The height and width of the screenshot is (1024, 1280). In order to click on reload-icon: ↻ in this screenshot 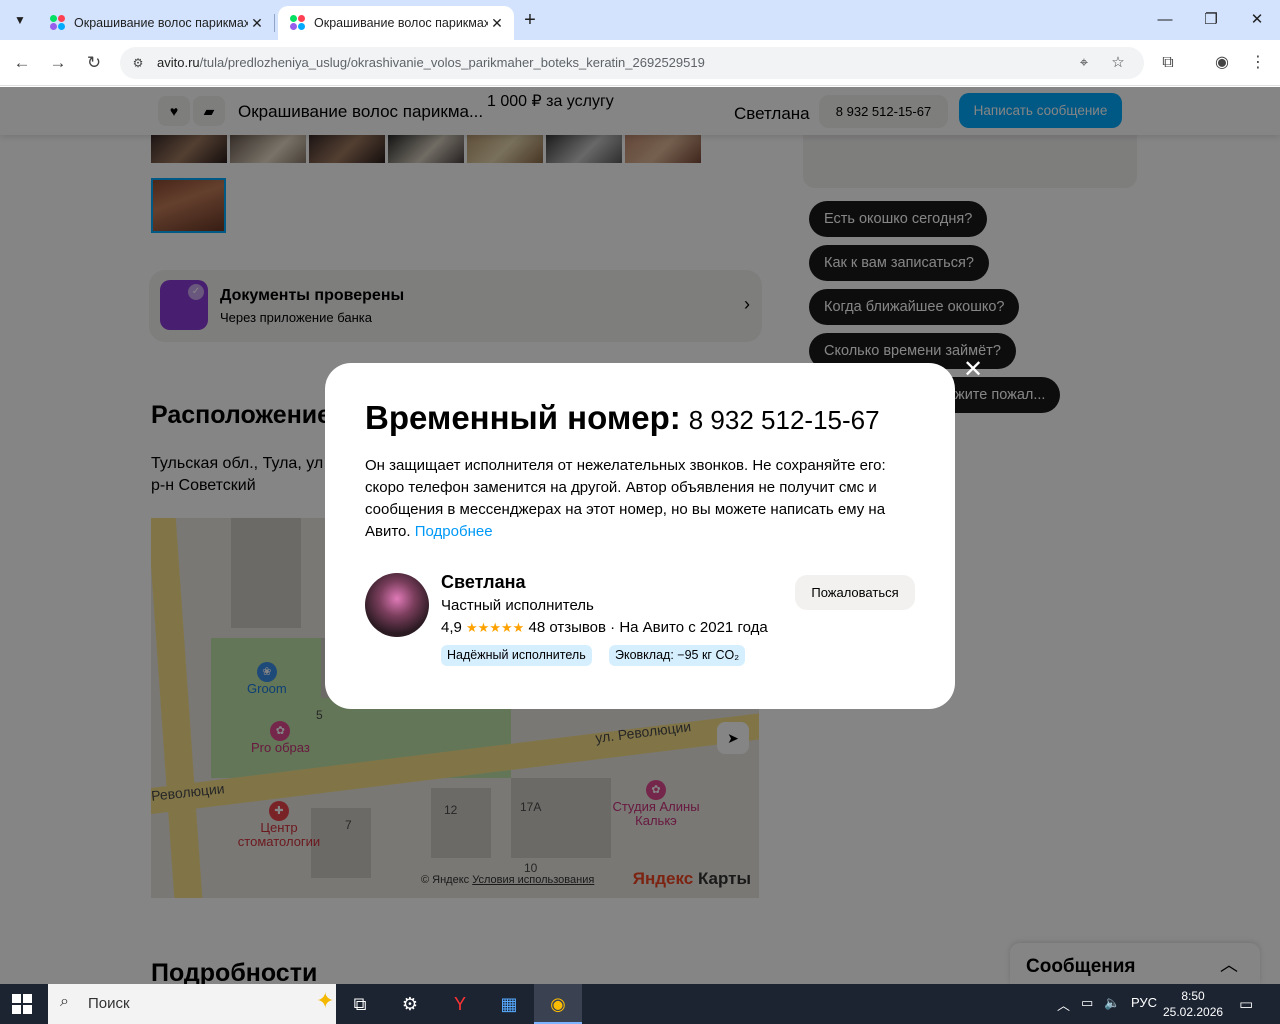, I will do `click(94, 63)`.